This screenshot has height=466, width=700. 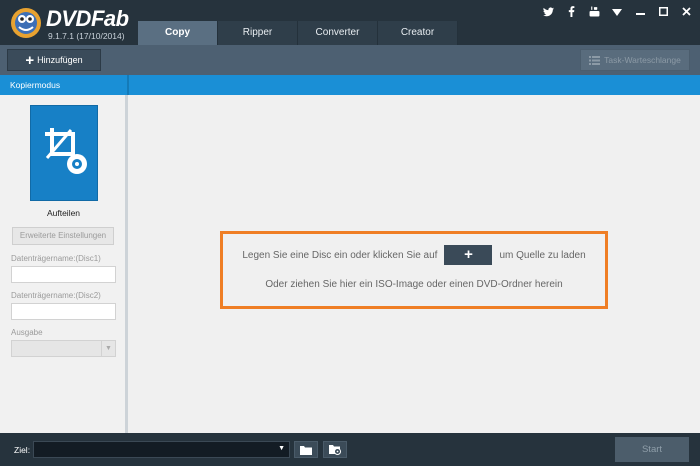 What do you see at coordinates (258, 33) in the screenshot?
I see `tab-ripper: Ripper` at bounding box center [258, 33].